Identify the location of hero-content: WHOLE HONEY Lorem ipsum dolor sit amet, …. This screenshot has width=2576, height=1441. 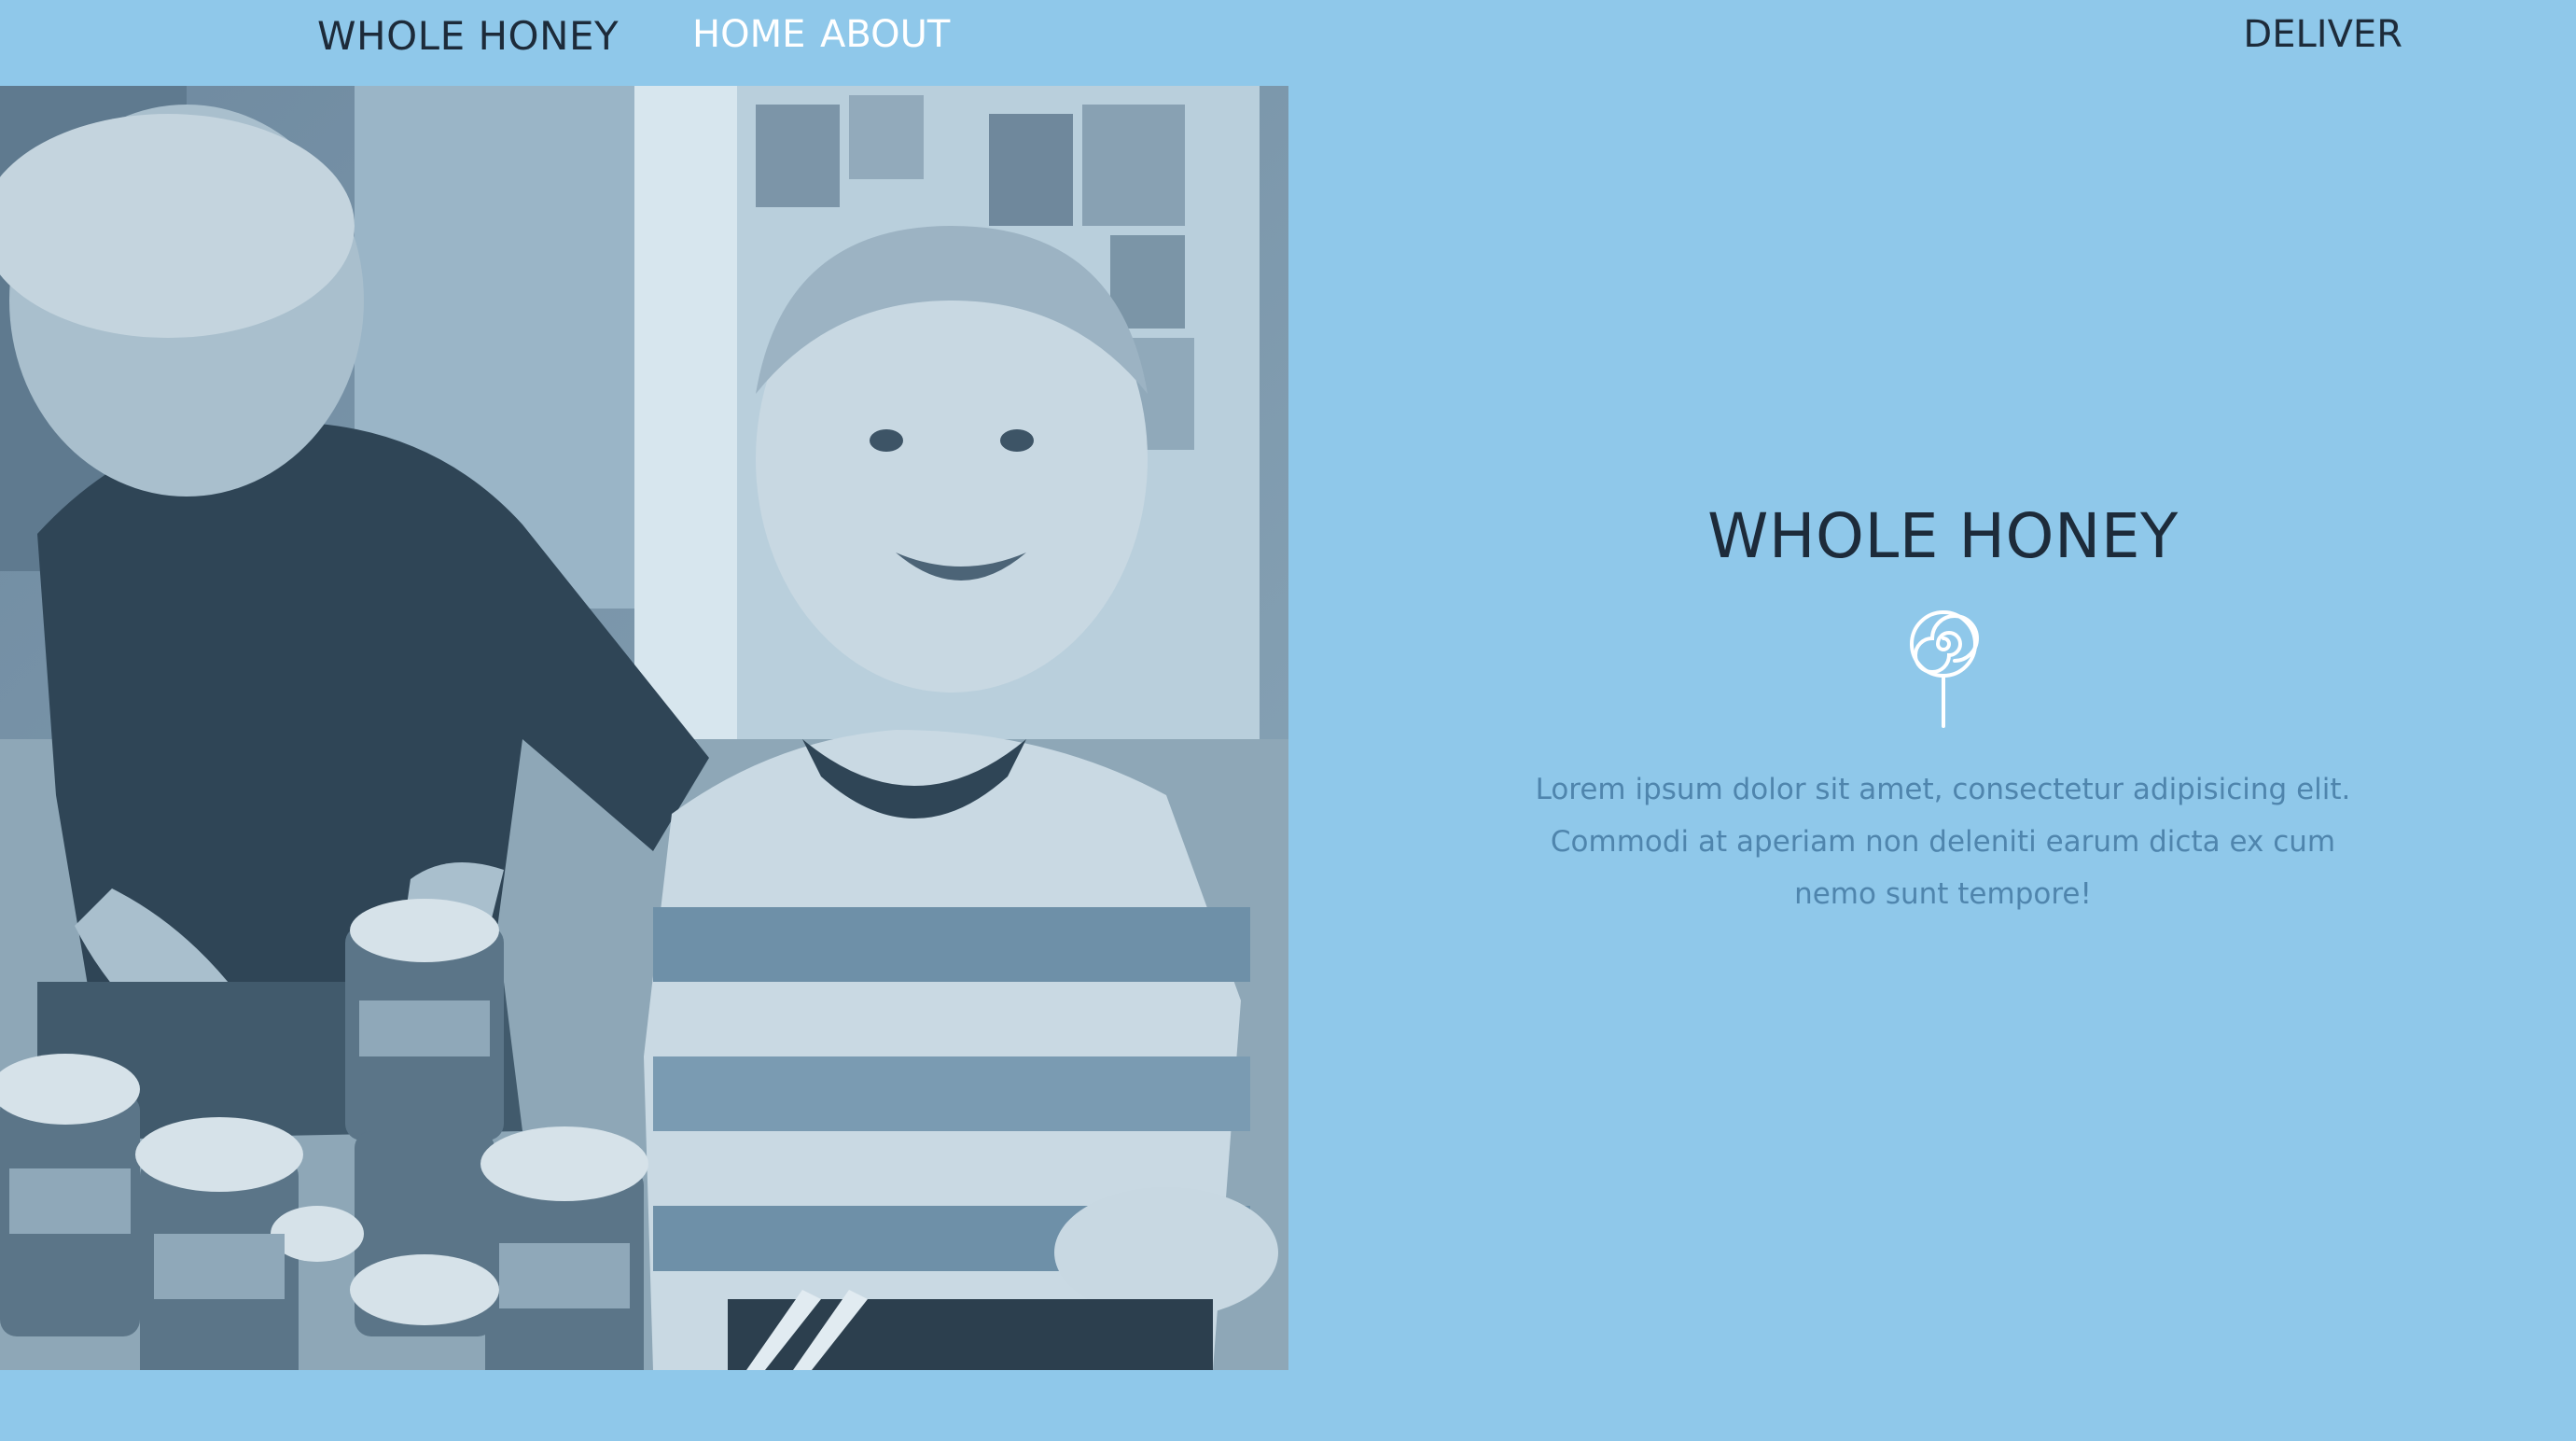
(1943, 707).